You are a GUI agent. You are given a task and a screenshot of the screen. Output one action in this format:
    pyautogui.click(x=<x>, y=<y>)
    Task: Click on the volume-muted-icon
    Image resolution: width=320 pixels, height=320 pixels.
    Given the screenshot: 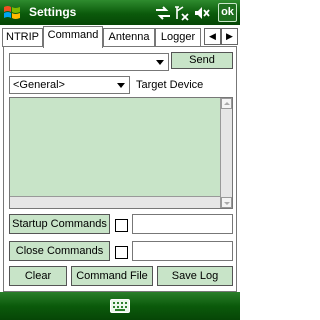 What is the action you would take?
    pyautogui.click(x=202, y=13)
    